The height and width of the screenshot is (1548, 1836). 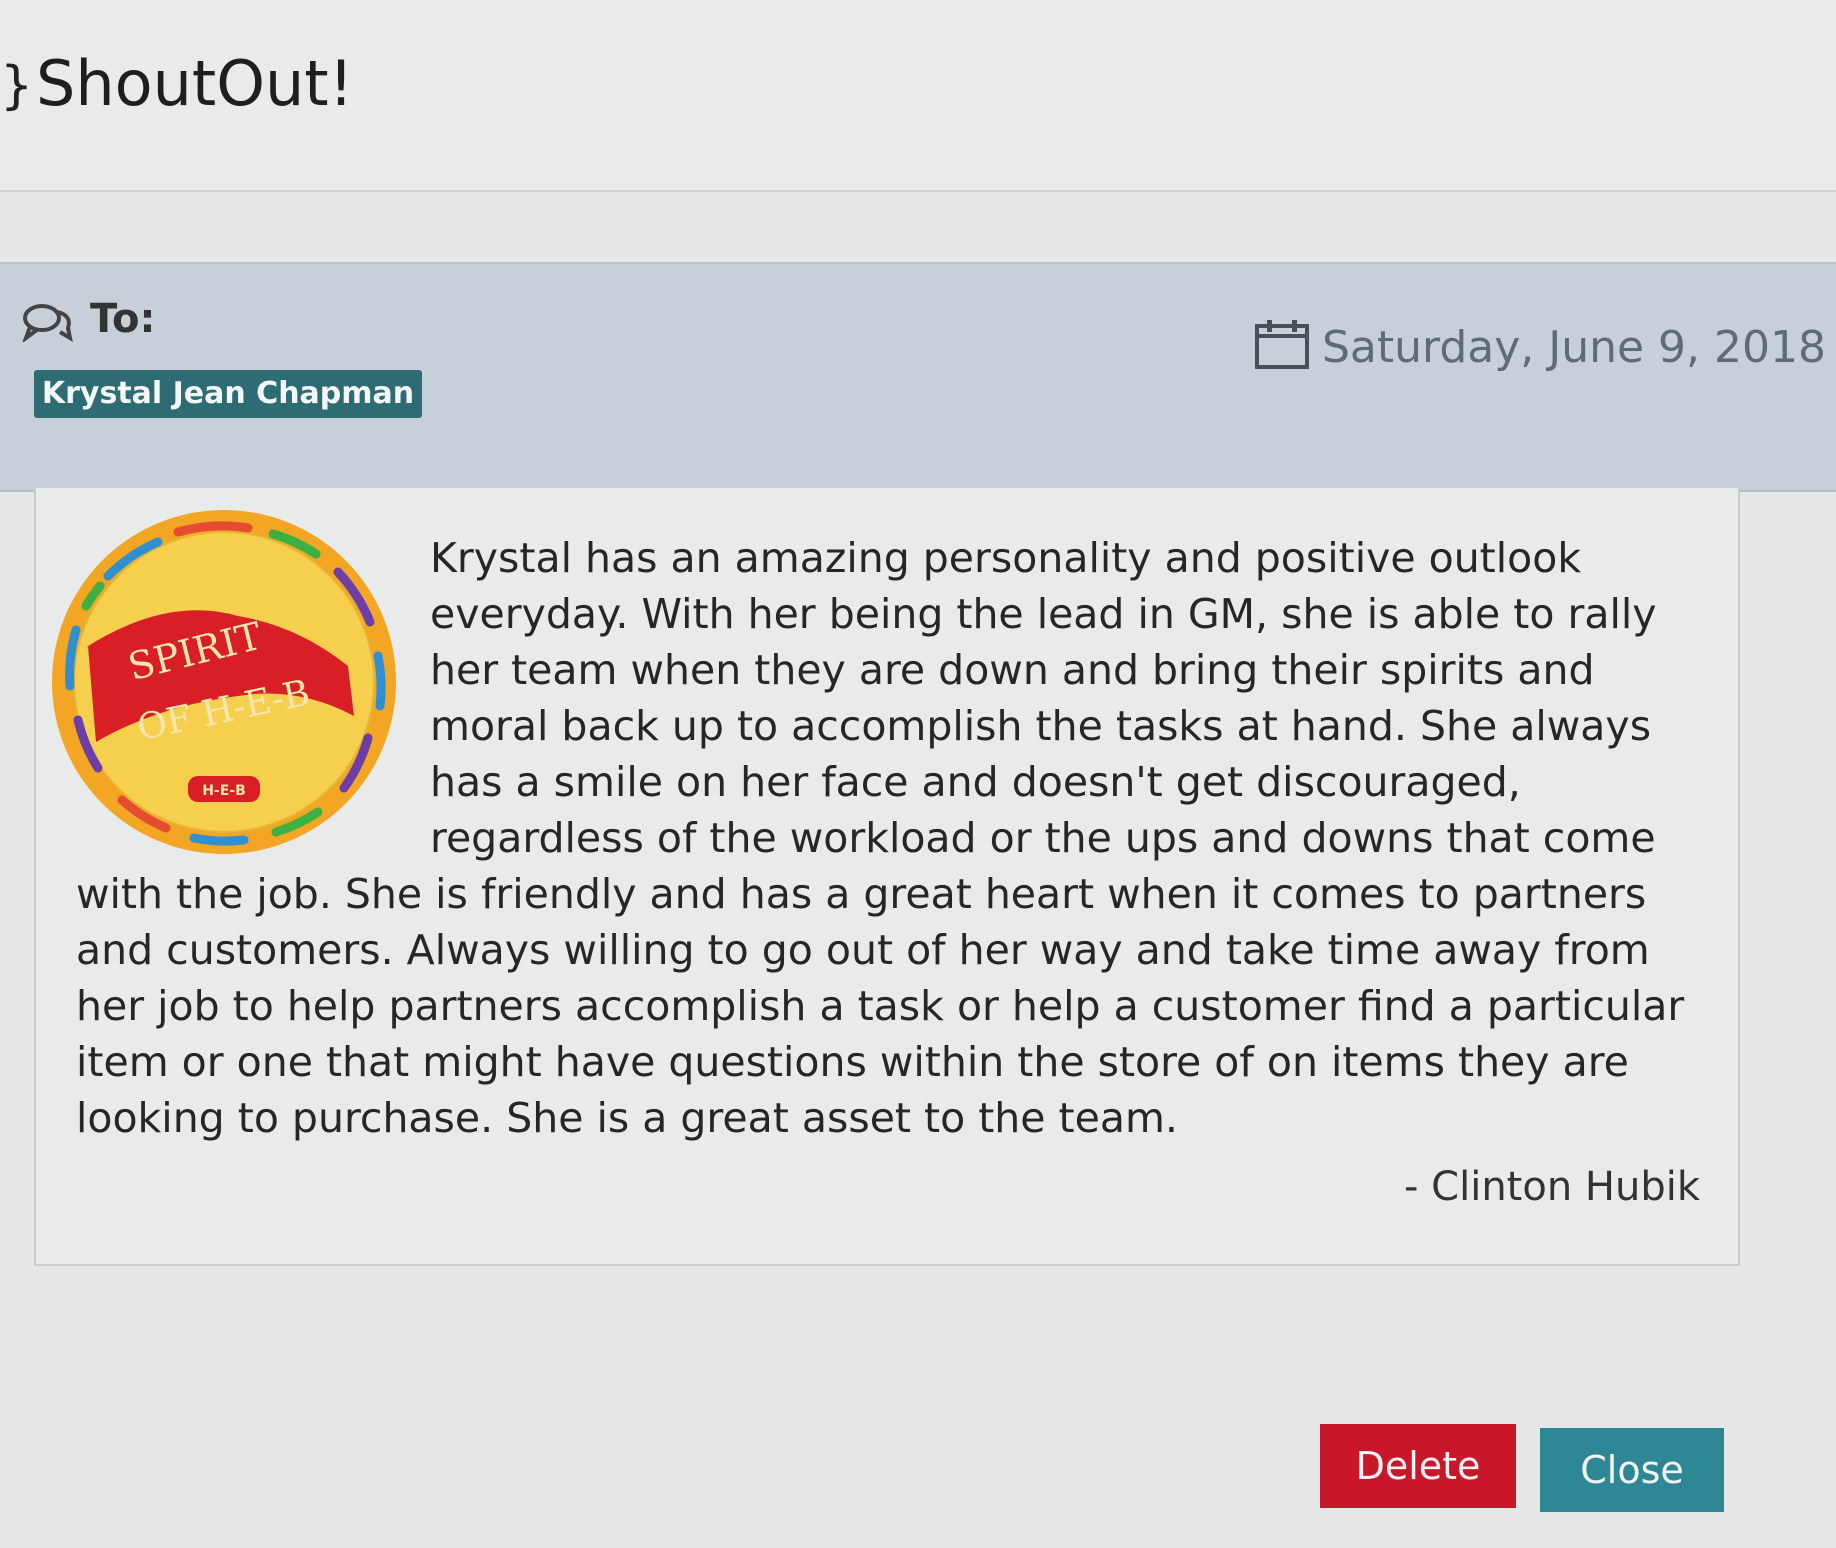 I want to click on signature: - Clinton Hubik, so click(x=1552, y=1187).